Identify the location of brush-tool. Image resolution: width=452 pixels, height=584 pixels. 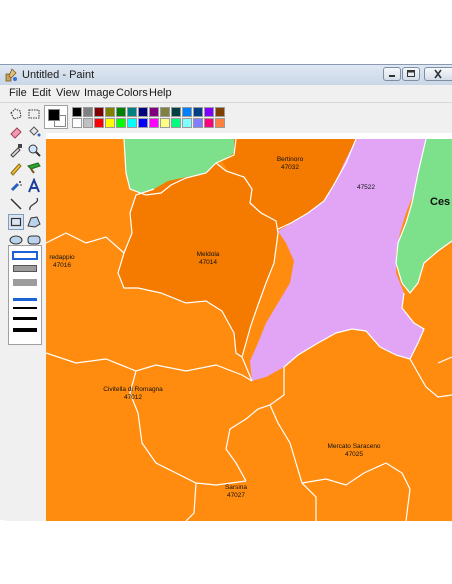
(34, 168).